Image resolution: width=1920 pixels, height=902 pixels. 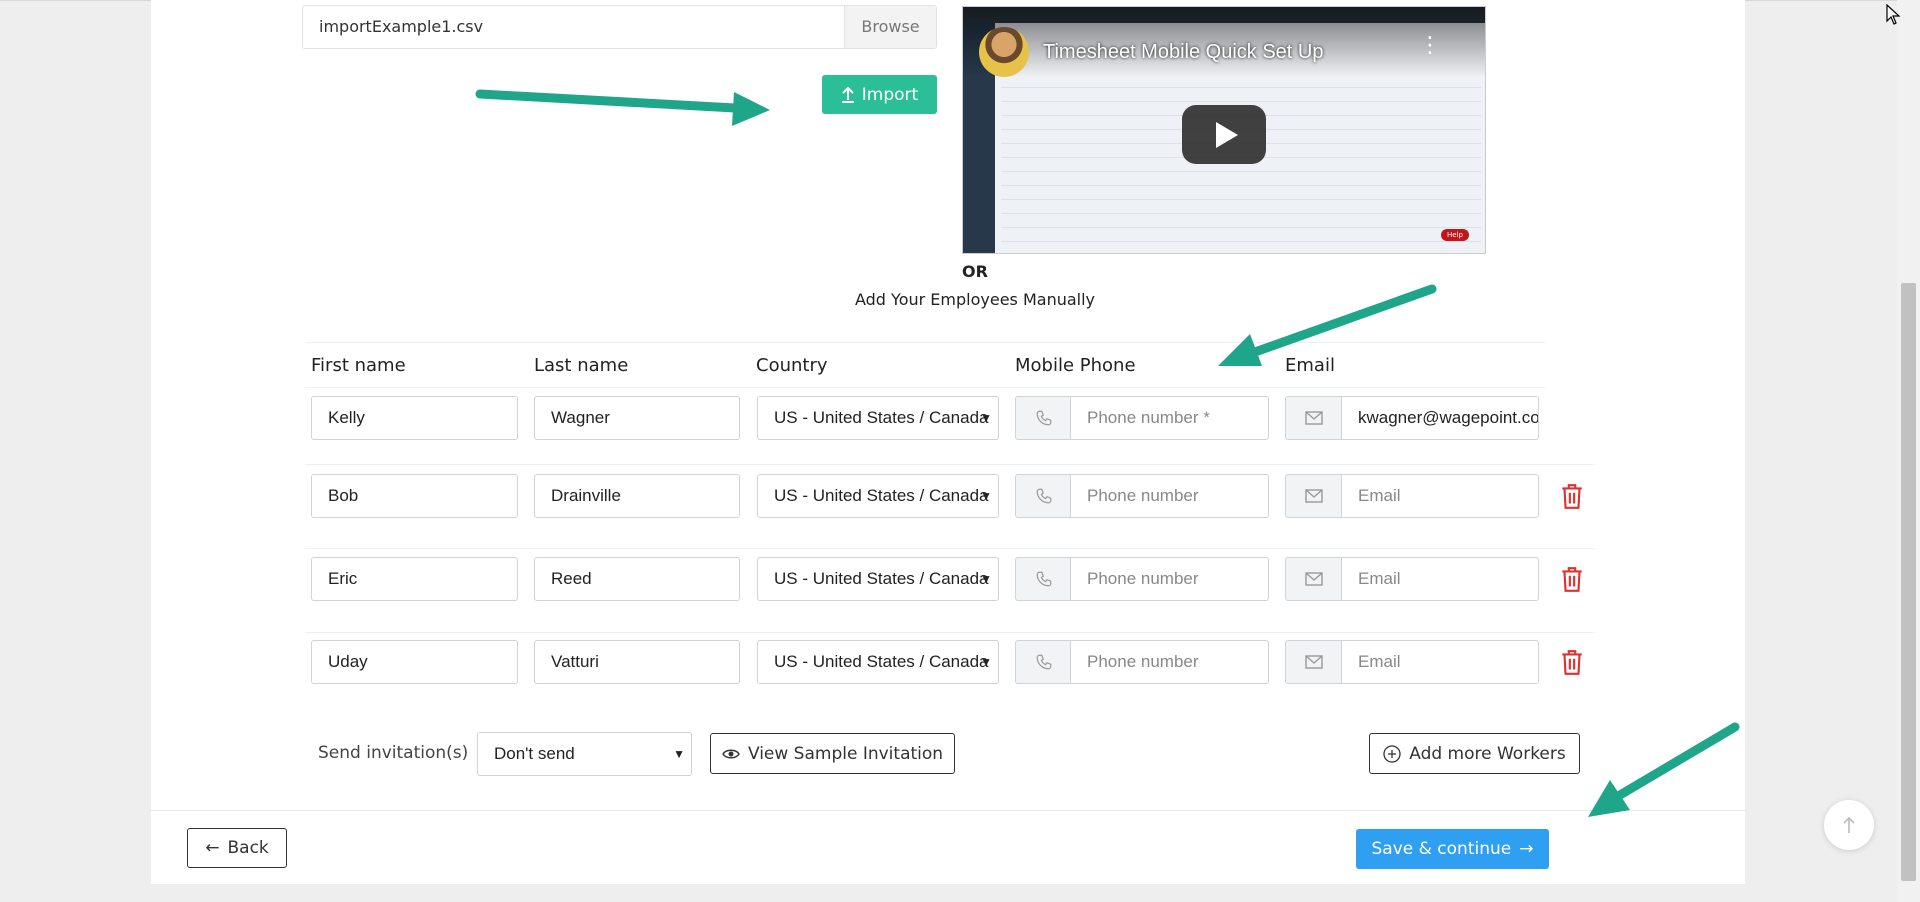 What do you see at coordinates (1075, 365) in the screenshot?
I see `header-mobile-phone: Mobile Phone` at bounding box center [1075, 365].